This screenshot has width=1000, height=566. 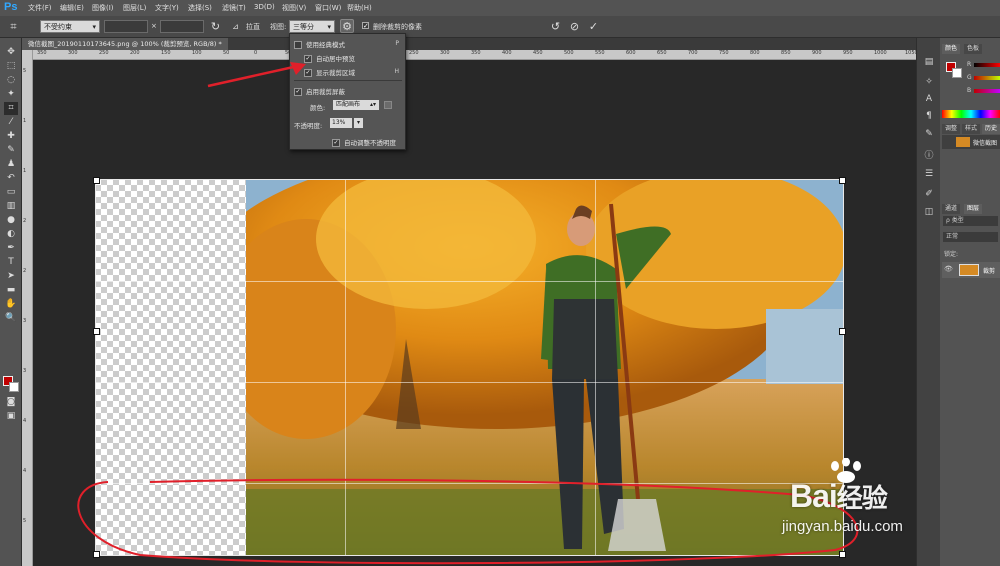 What do you see at coordinates (724, 53) in the screenshot?
I see `ruler-tick: 750` at bounding box center [724, 53].